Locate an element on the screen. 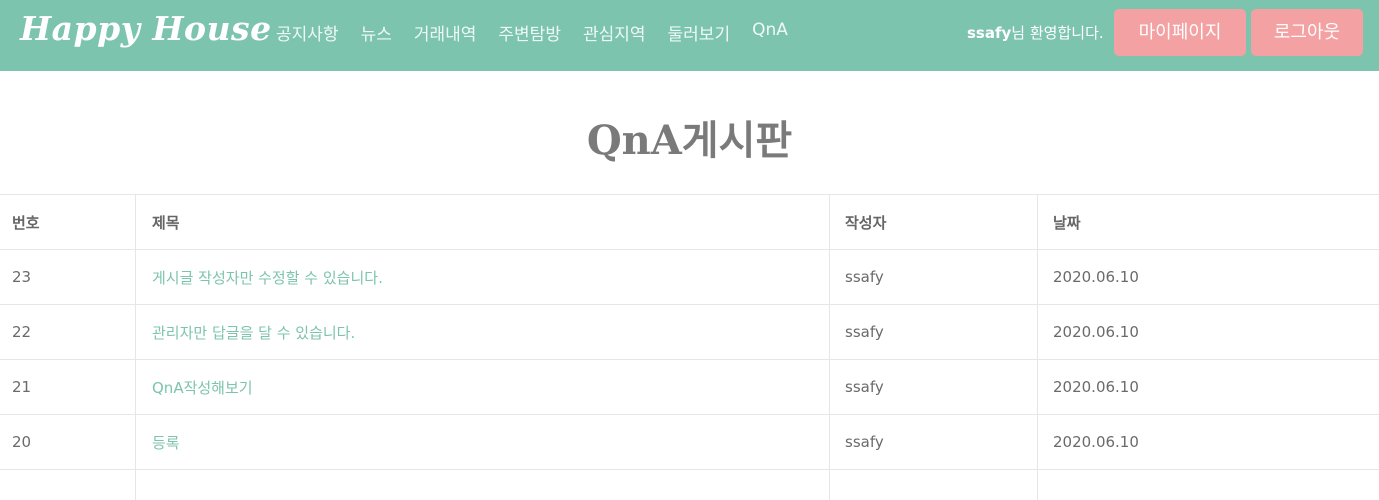 Image resolution: width=1379 pixels, height=500 pixels. nav-menu: 공지사항 뉴스 거래내역 주변탐방 관심지역 둘러보기 QnA is located at coordinates (532, 32).